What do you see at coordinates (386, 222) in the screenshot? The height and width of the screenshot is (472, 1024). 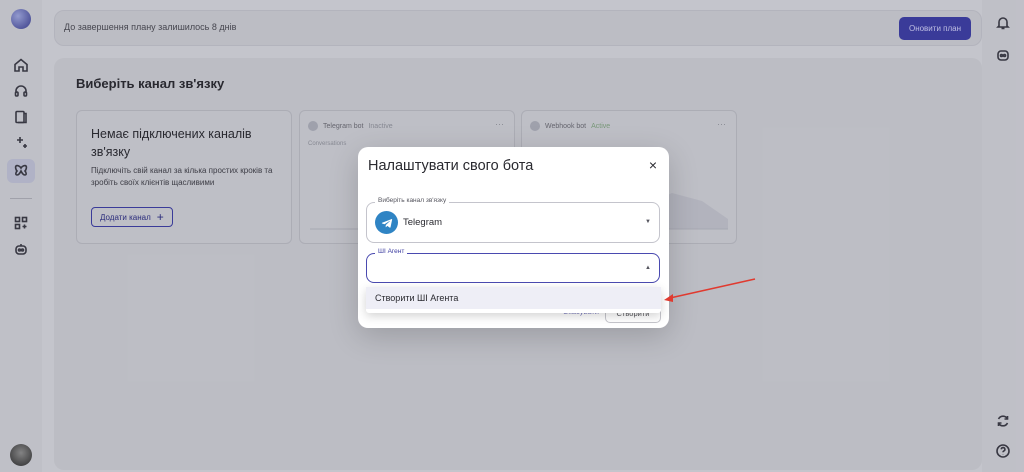 I see `telegram-icon` at bounding box center [386, 222].